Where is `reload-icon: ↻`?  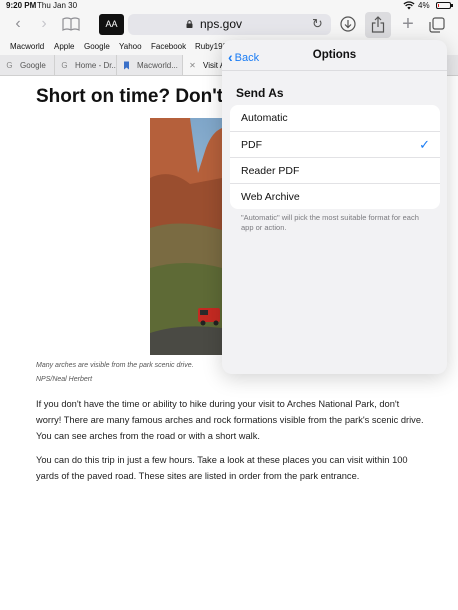
reload-icon: ↻ is located at coordinates (317, 24).